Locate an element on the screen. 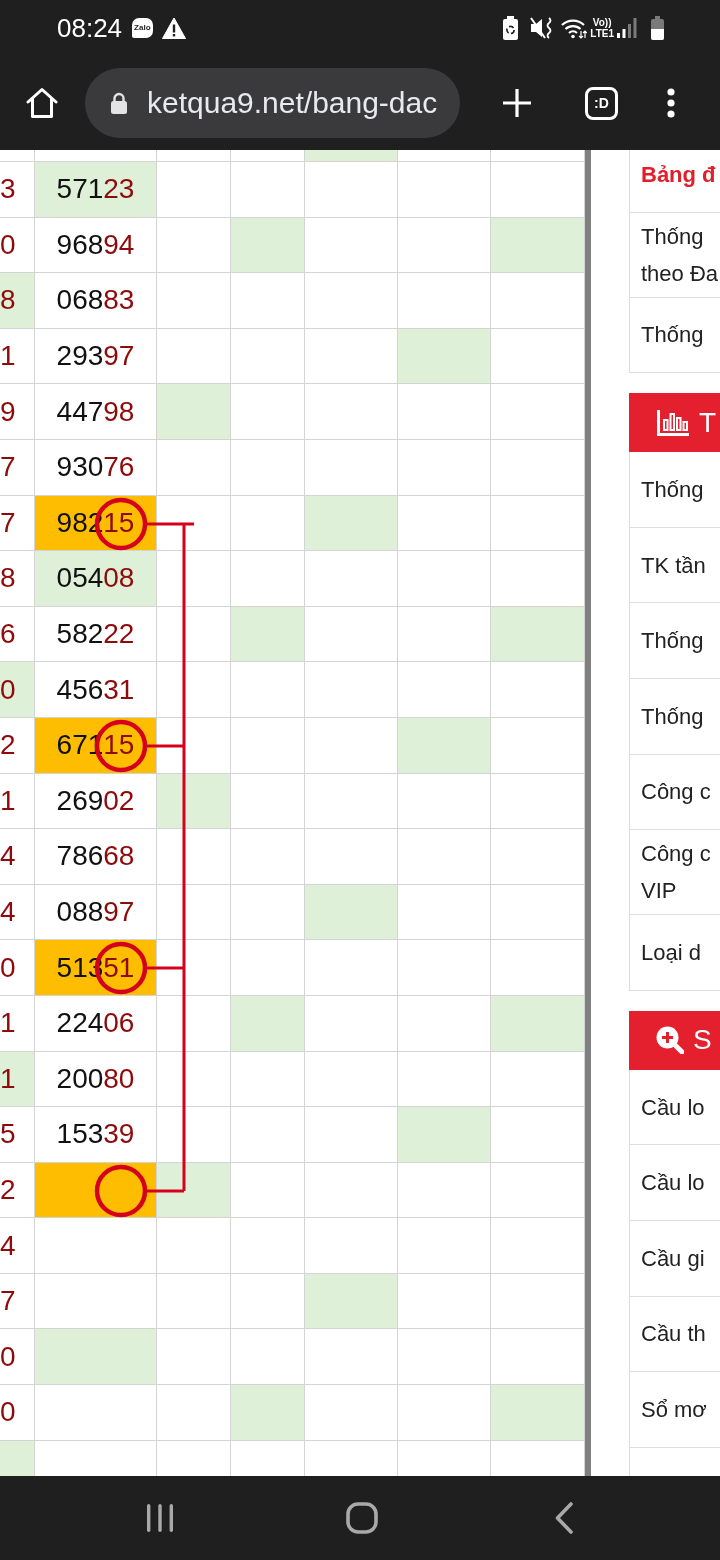 The width and height of the screenshot is (720, 1560). bar-chart-icon is located at coordinates (673, 422).